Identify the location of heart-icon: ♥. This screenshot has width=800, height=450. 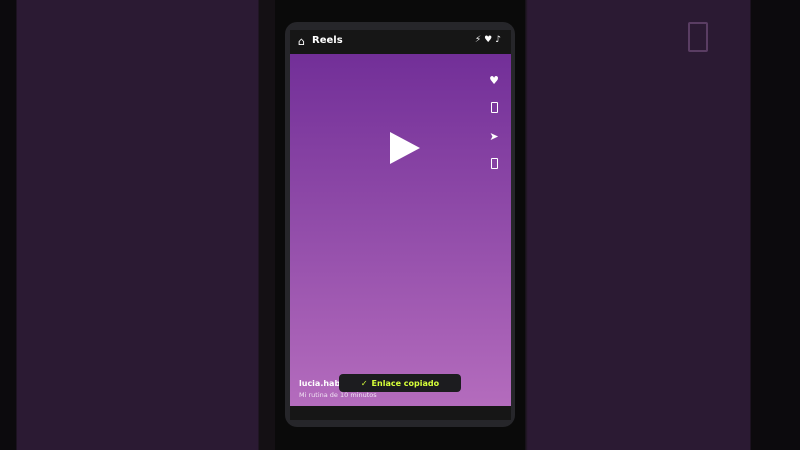
(488, 40).